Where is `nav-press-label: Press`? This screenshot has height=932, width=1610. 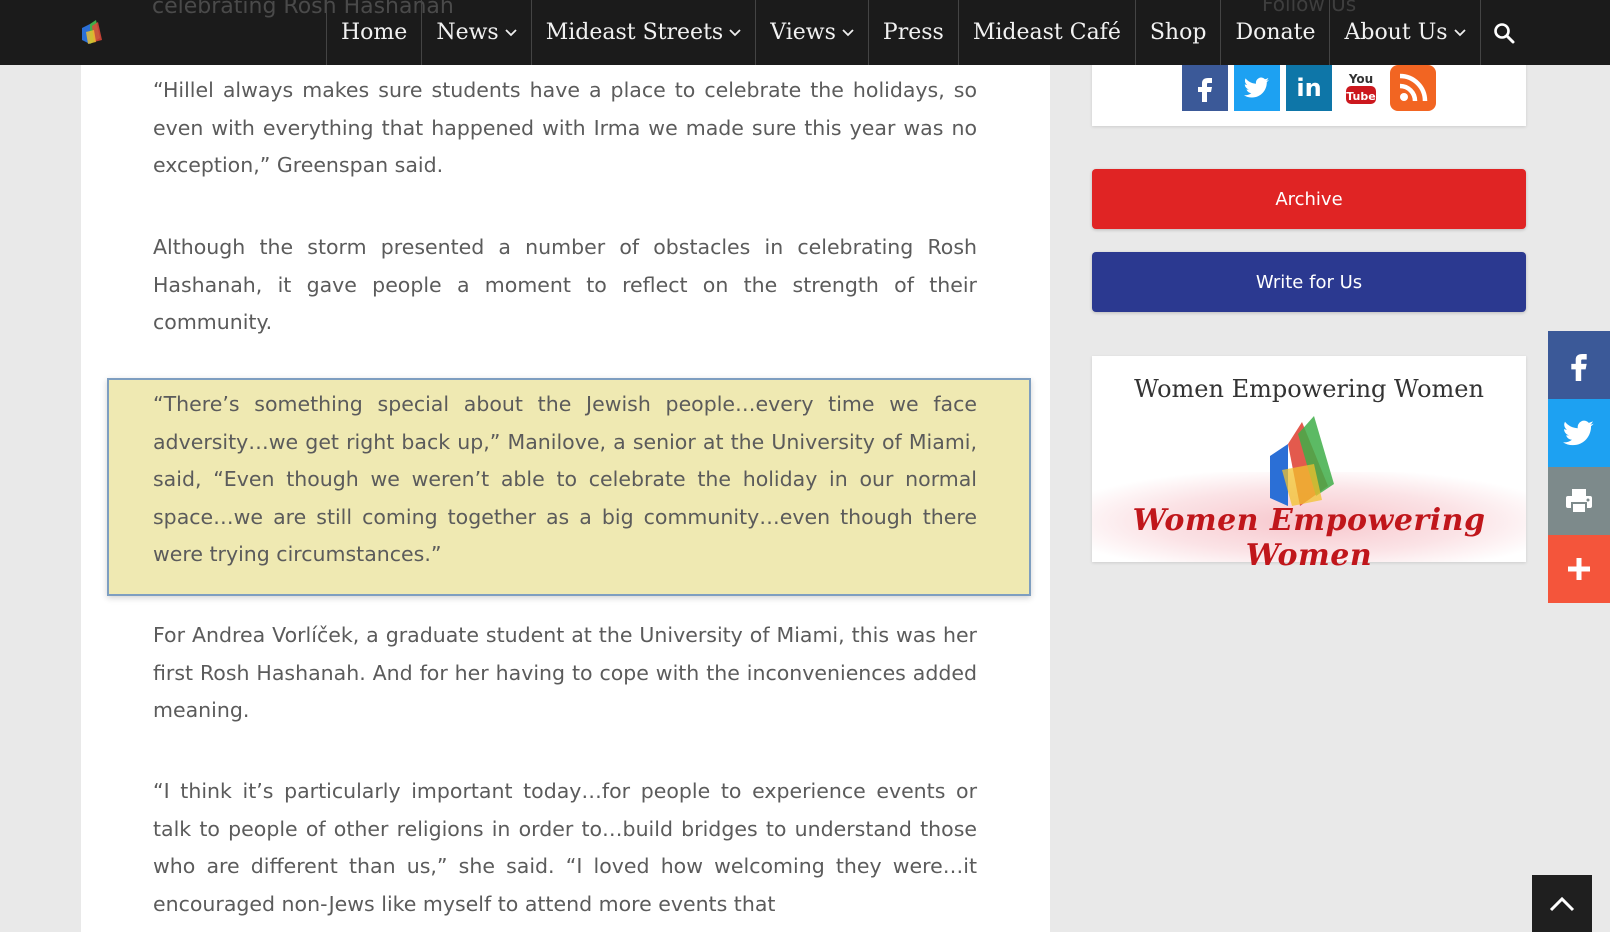
nav-press-label: Press is located at coordinates (913, 32).